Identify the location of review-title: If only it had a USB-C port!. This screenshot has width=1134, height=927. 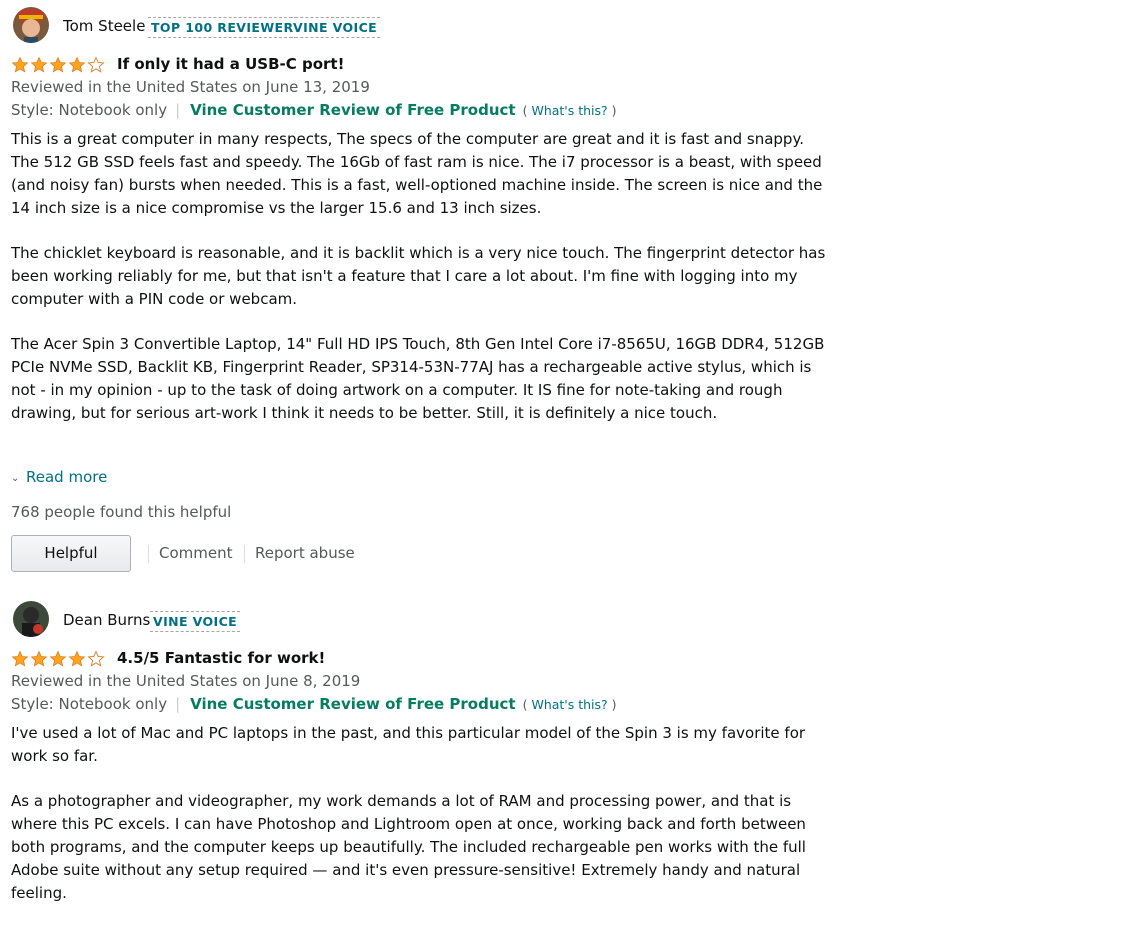
(230, 64).